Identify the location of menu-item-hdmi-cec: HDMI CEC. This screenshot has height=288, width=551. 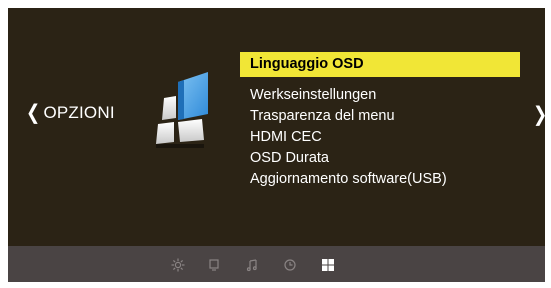
(380, 137).